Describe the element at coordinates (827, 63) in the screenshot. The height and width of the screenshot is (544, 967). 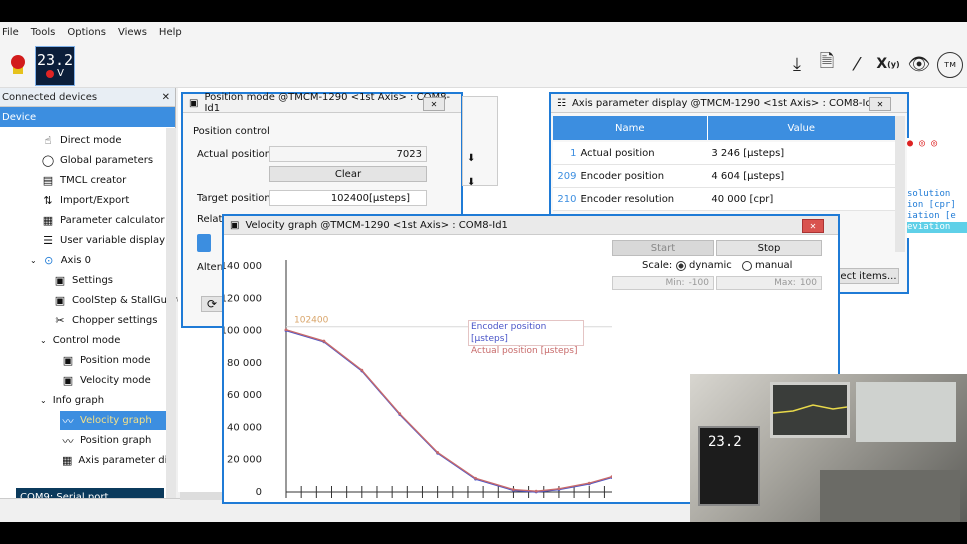
I see `document-icon: 🗎` at that location.